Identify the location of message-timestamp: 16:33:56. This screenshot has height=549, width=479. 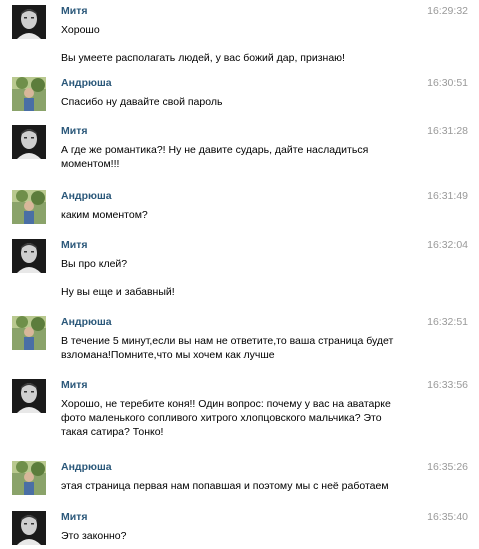
(447, 385).